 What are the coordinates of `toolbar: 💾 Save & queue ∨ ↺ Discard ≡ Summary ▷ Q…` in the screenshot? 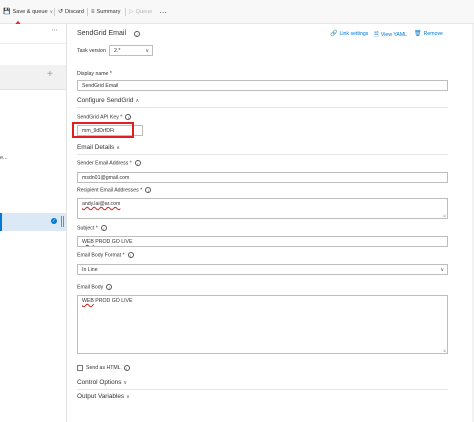 It's located at (237, 12).